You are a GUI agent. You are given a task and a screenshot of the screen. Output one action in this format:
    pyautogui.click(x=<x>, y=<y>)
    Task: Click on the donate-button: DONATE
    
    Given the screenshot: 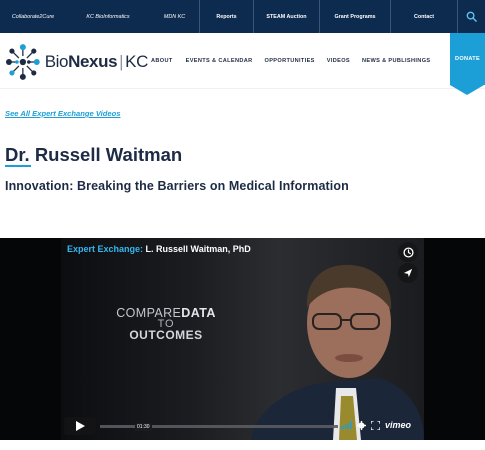 What is the action you would take?
    pyautogui.click(x=467, y=64)
    